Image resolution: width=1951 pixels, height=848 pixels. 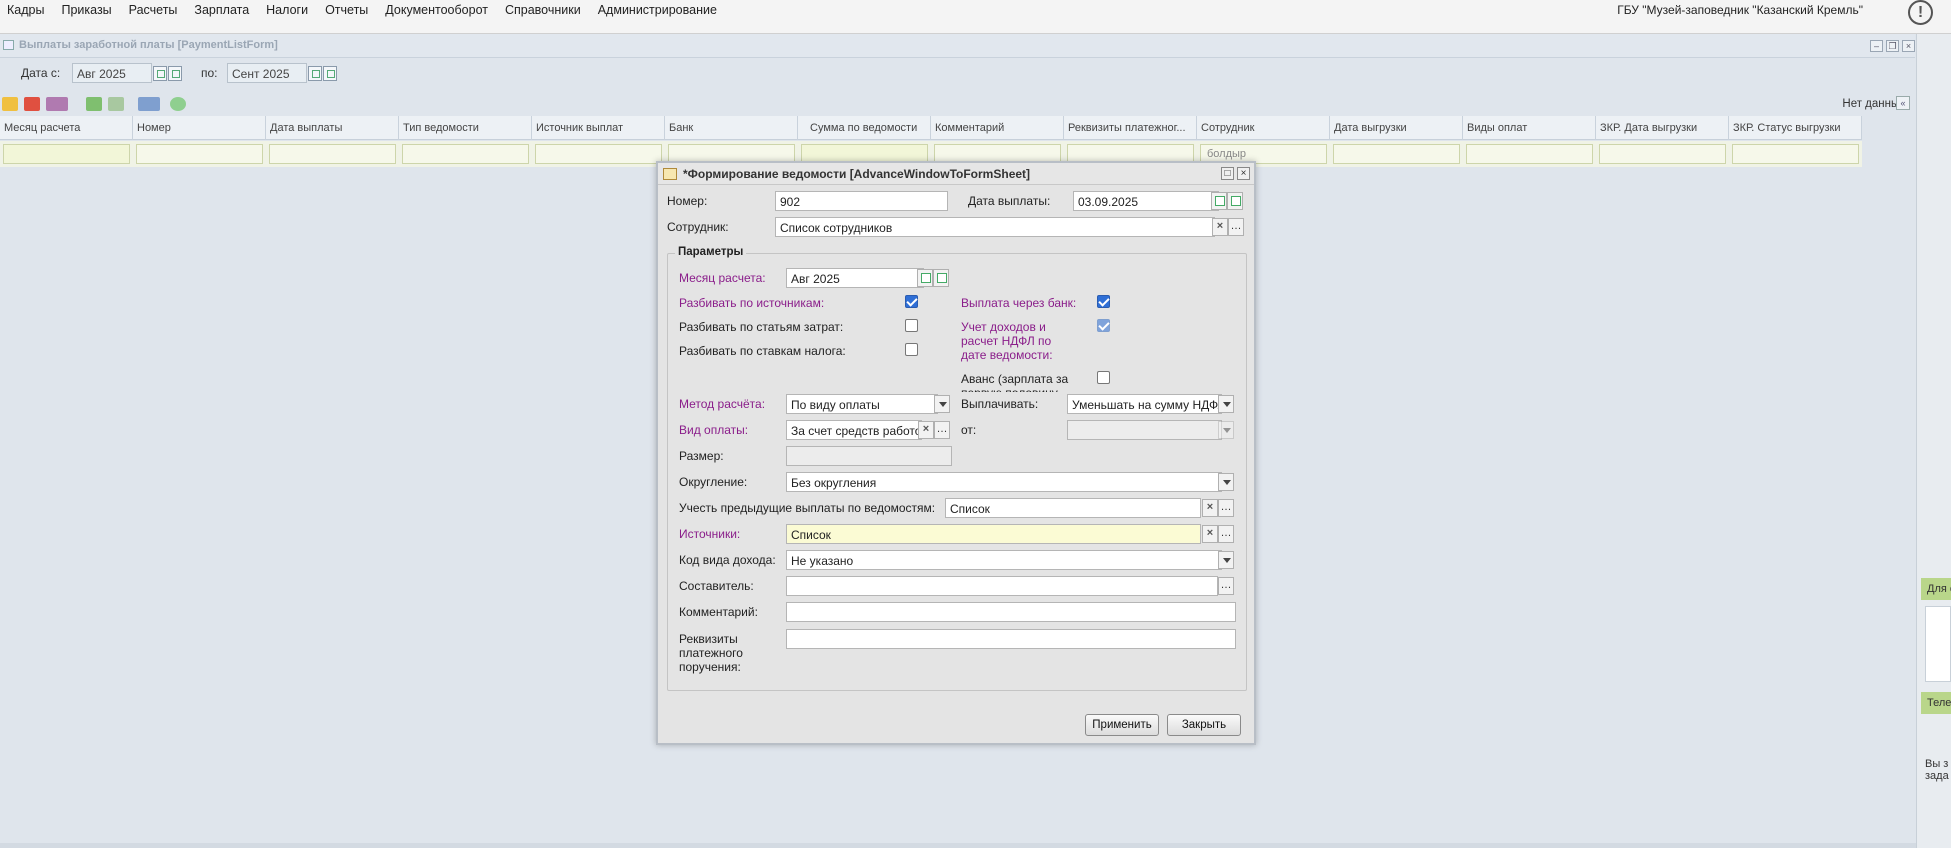 I want to click on comment-input, so click(x=1011, y=612).